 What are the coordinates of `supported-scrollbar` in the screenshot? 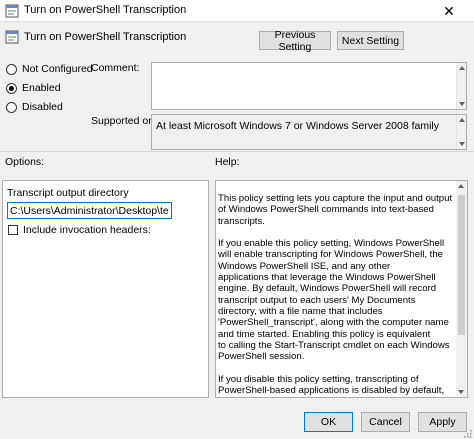 It's located at (461, 132).